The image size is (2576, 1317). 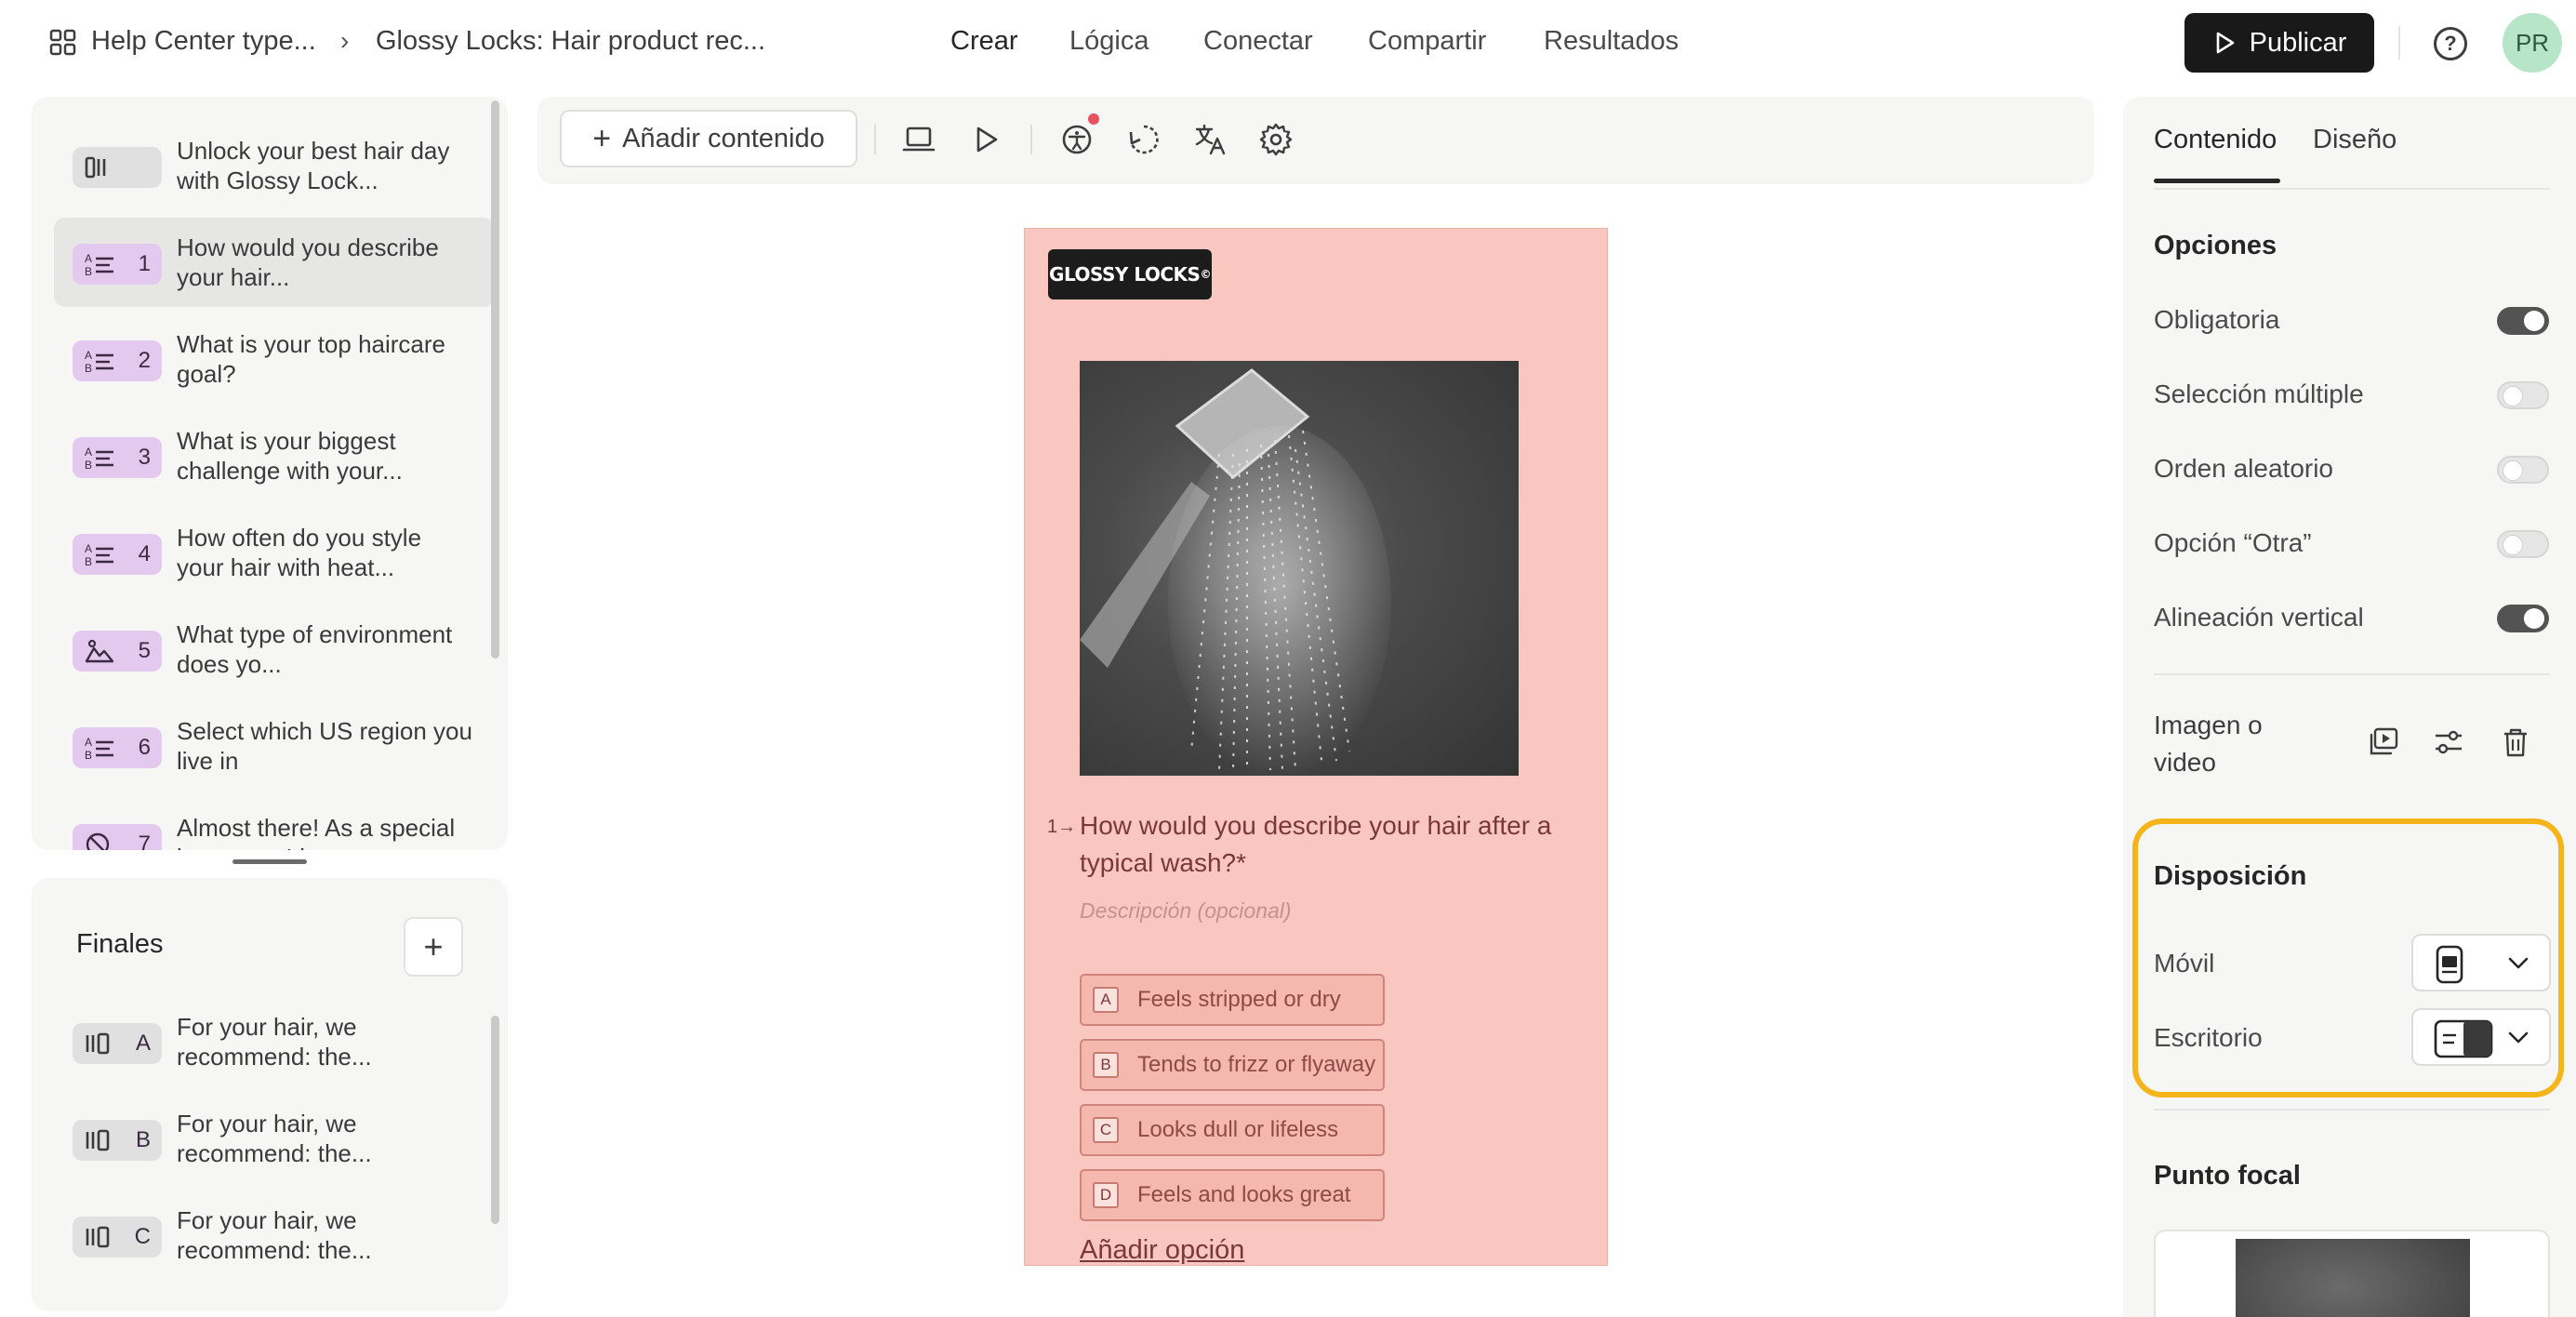 What do you see at coordinates (63, 43) in the screenshot?
I see `apps-grid-icon` at bounding box center [63, 43].